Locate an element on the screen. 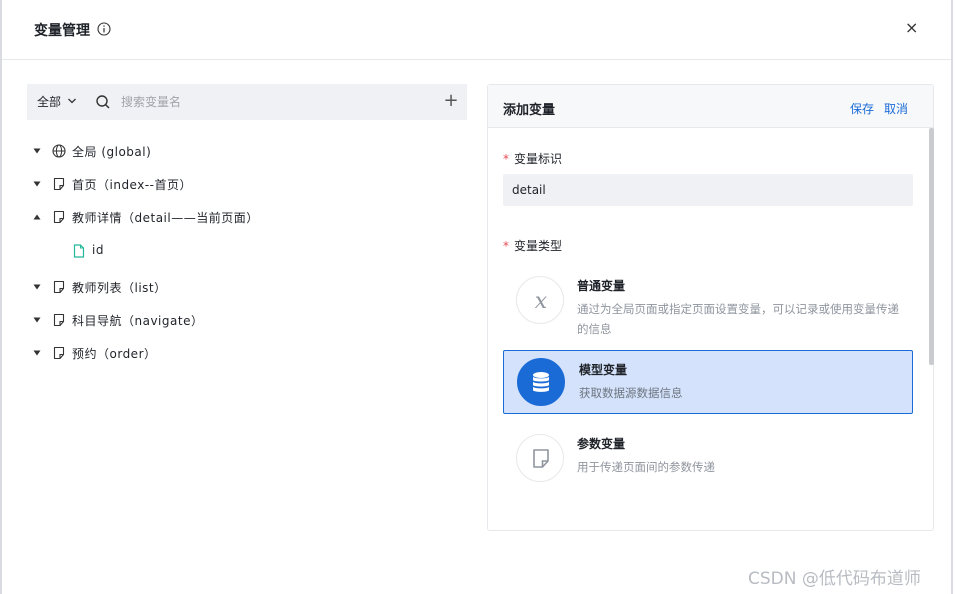 This screenshot has width=955, height=594. variable-type-desc: 获取数据源数据信息 is located at coordinates (631, 393).